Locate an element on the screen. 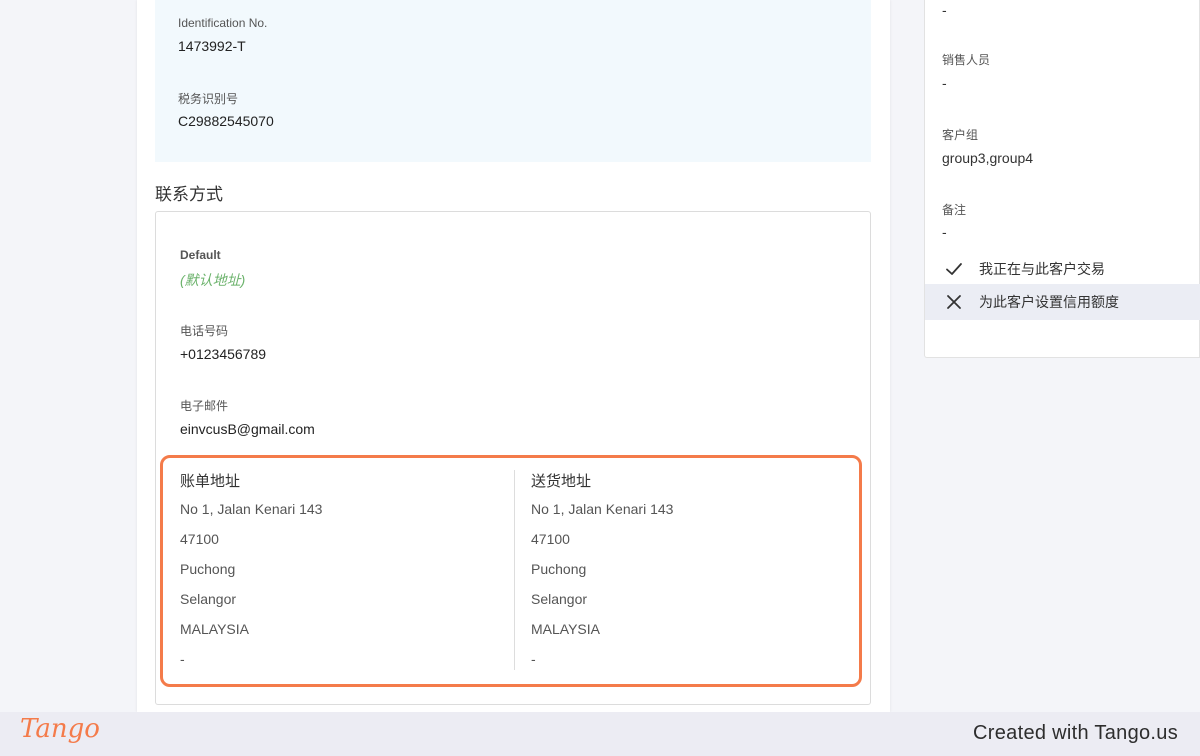  billing-address-city: Puchong is located at coordinates (208, 569).